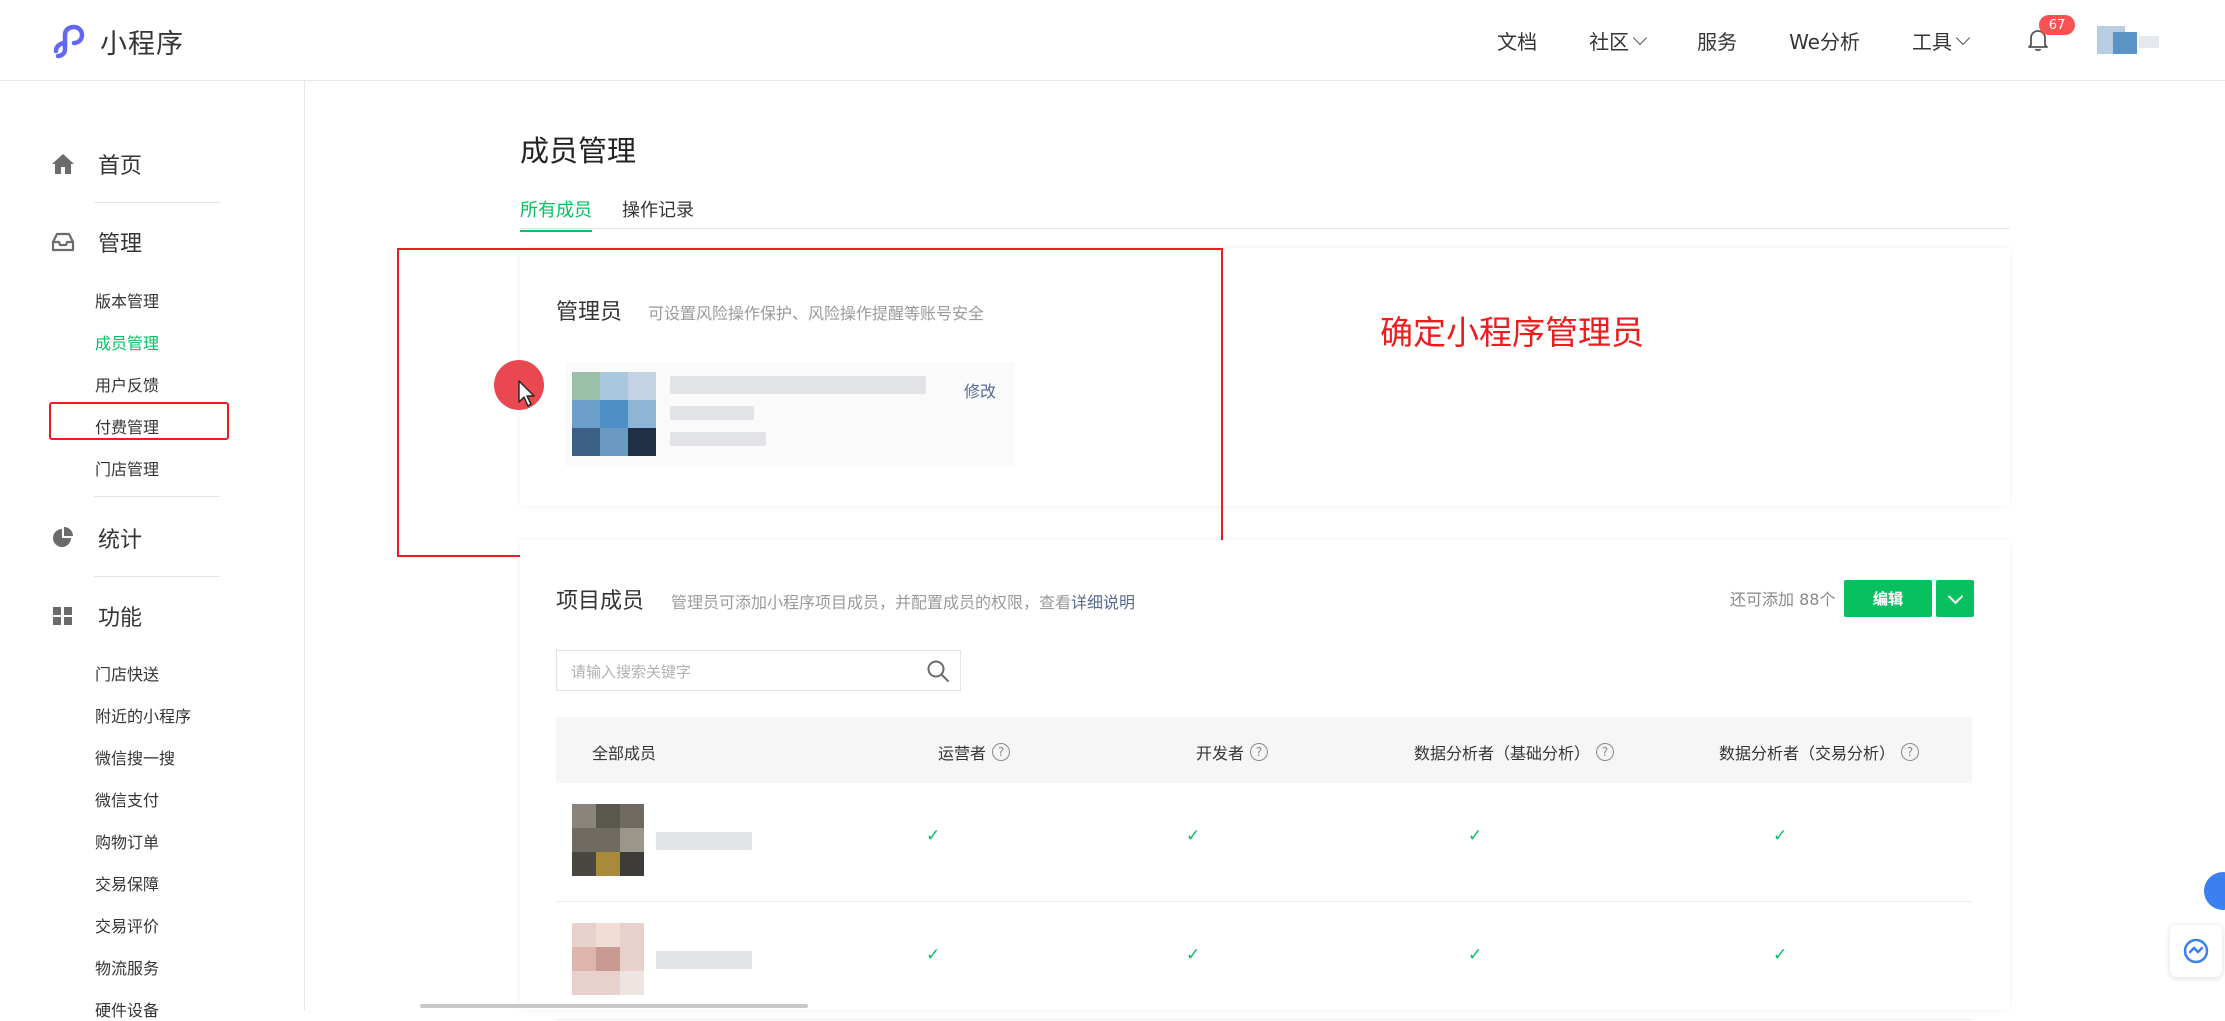 The image size is (2225, 1021). I want to click on mouse-cursor-icon, so click(526, 393).